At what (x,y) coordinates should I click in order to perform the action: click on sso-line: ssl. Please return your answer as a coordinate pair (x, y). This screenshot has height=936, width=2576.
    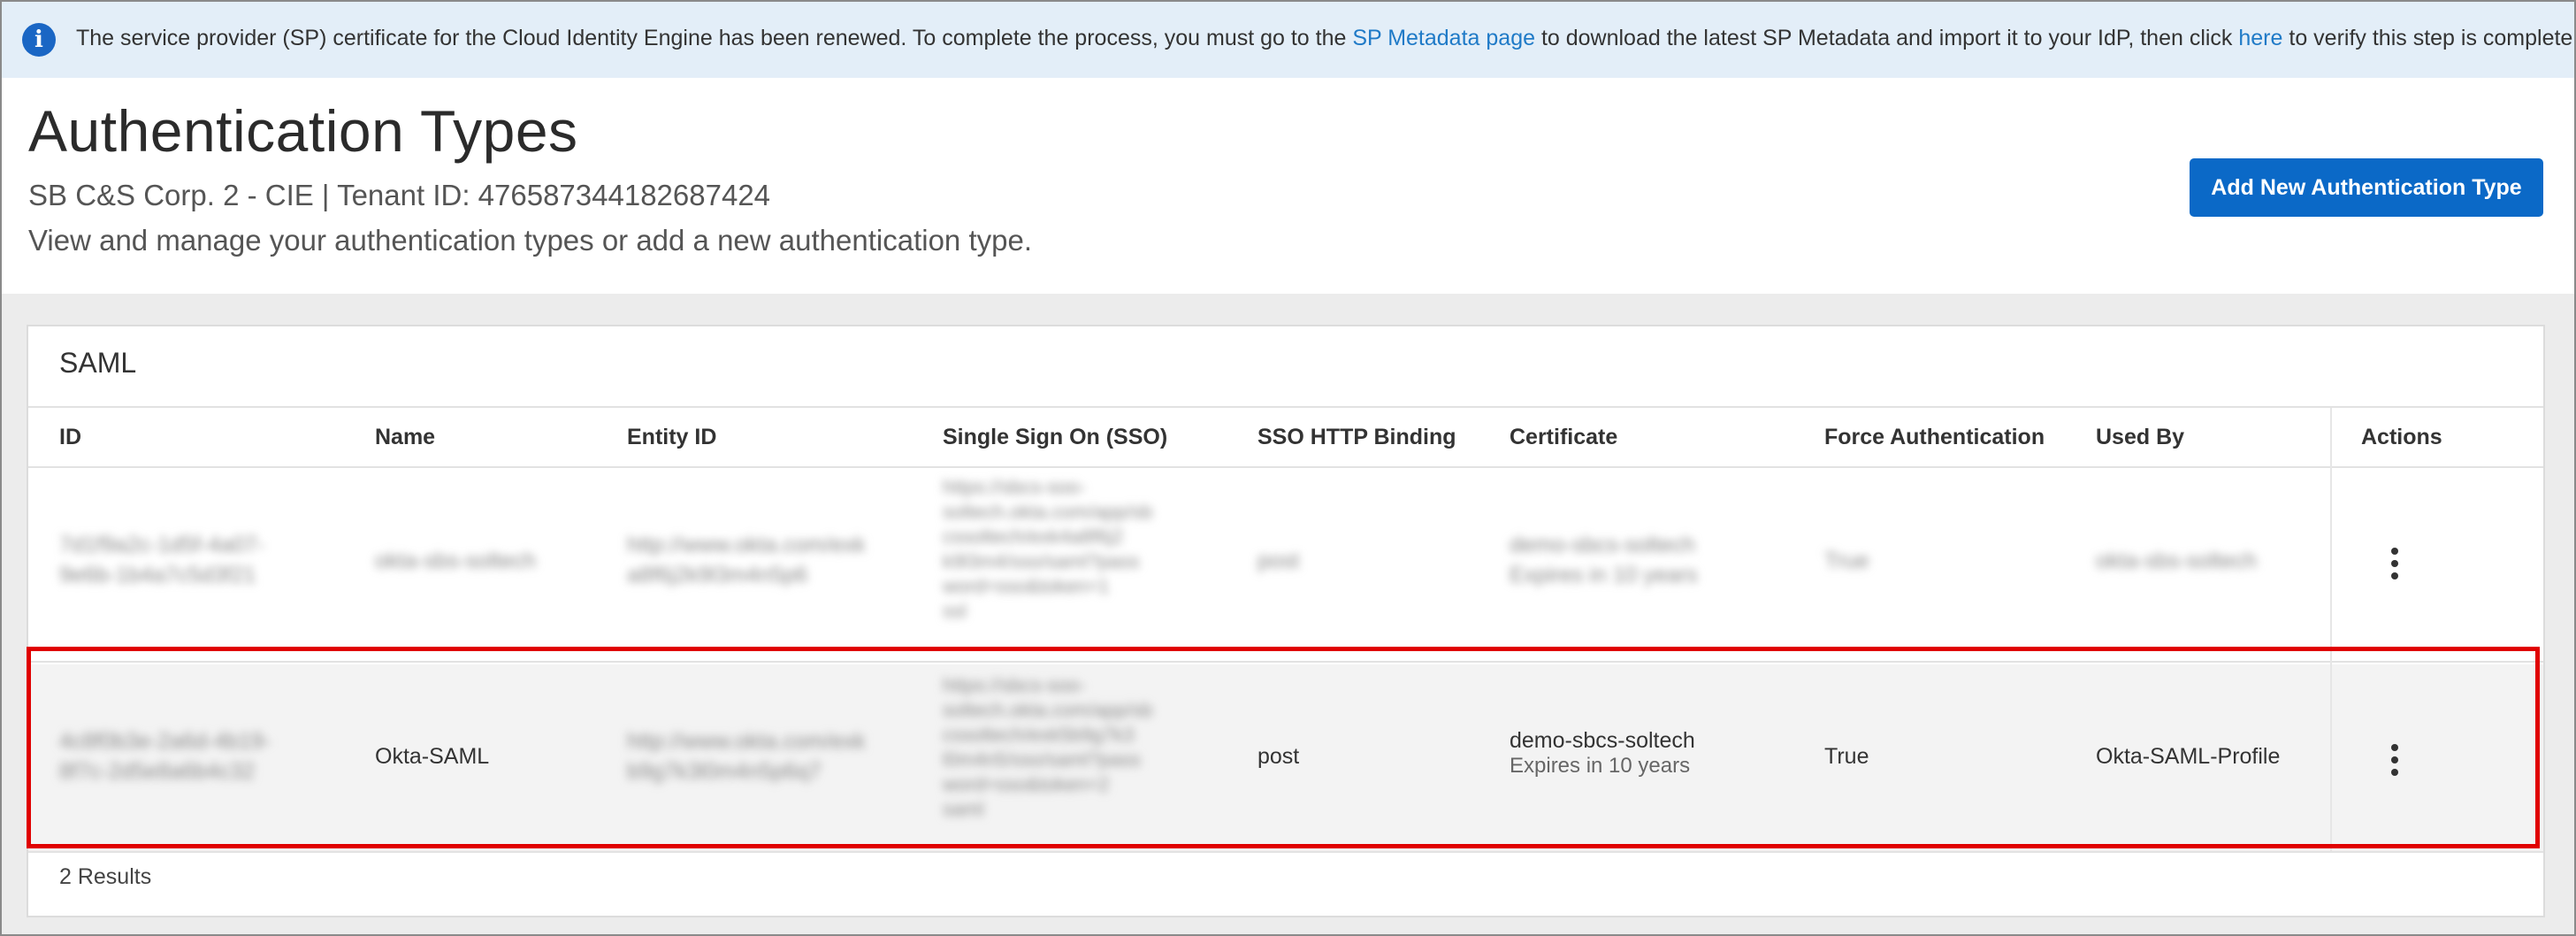
    Looking at the image, I should click on (955, 611).